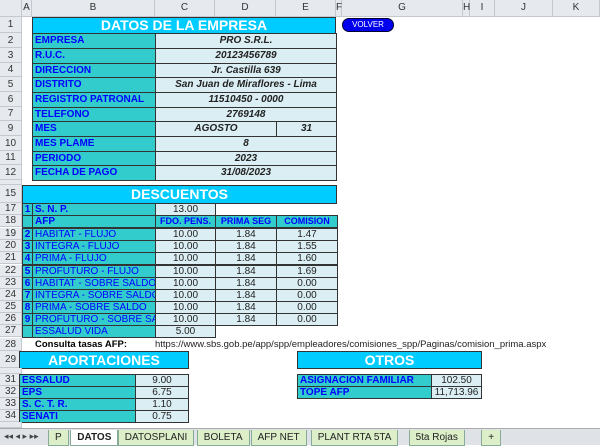 This screenshot has width=600, height=446. Describe the element at coordinates (278, 438) in the screenshot. I see `tab-afp-net: AFP NET` at that location.